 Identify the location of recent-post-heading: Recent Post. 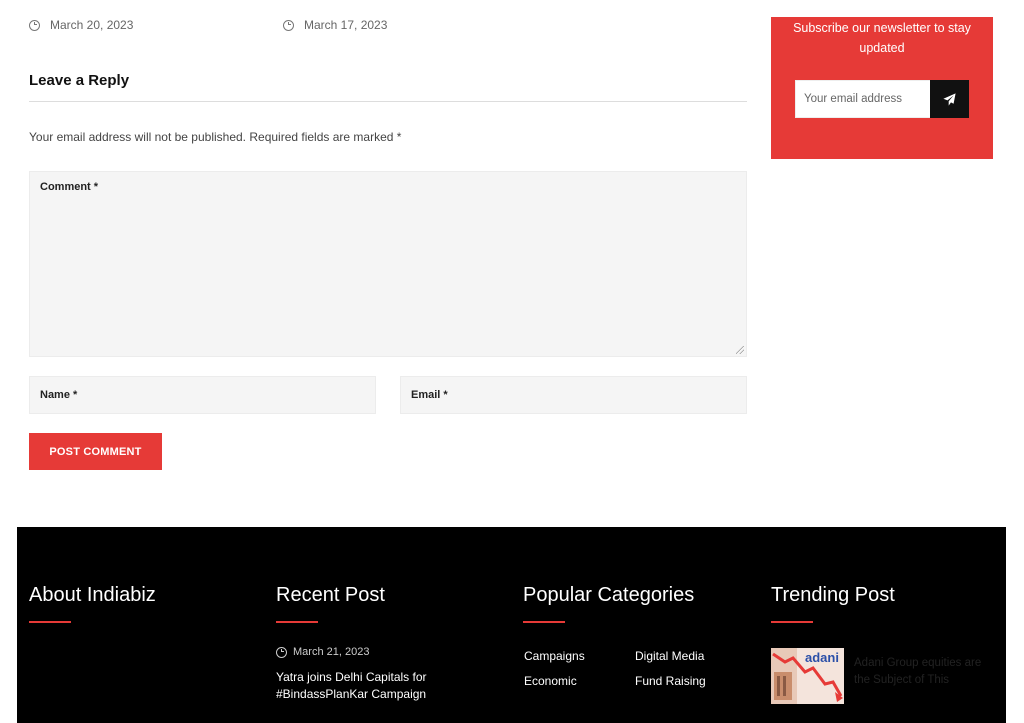
(330, 595).